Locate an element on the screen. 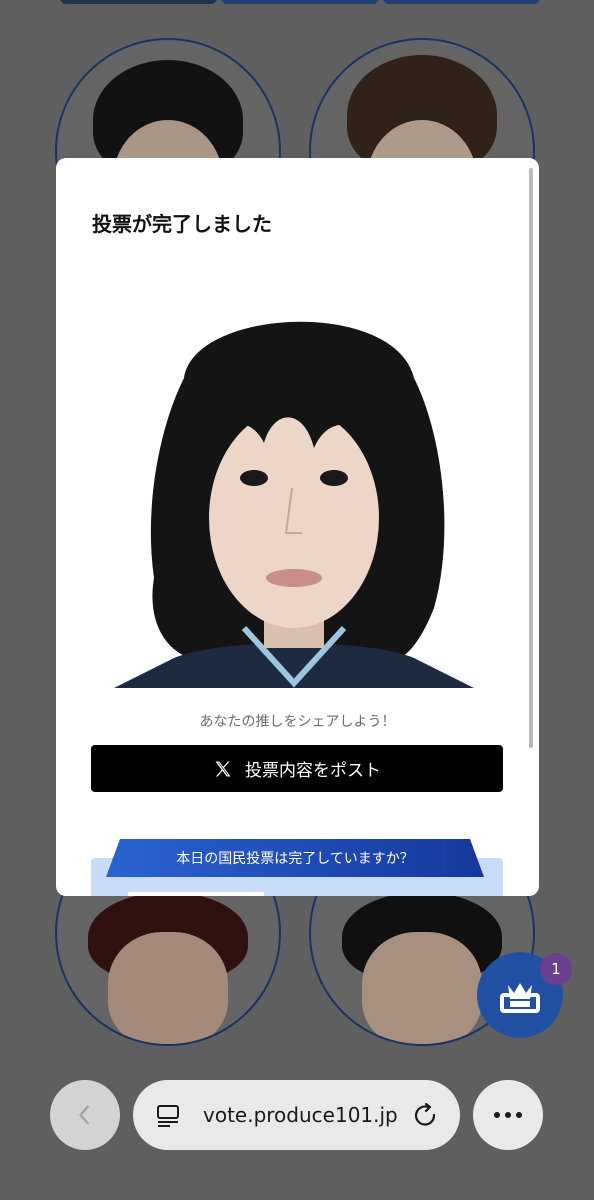  back-chevron-icon is located at coordinates (84, 1115).